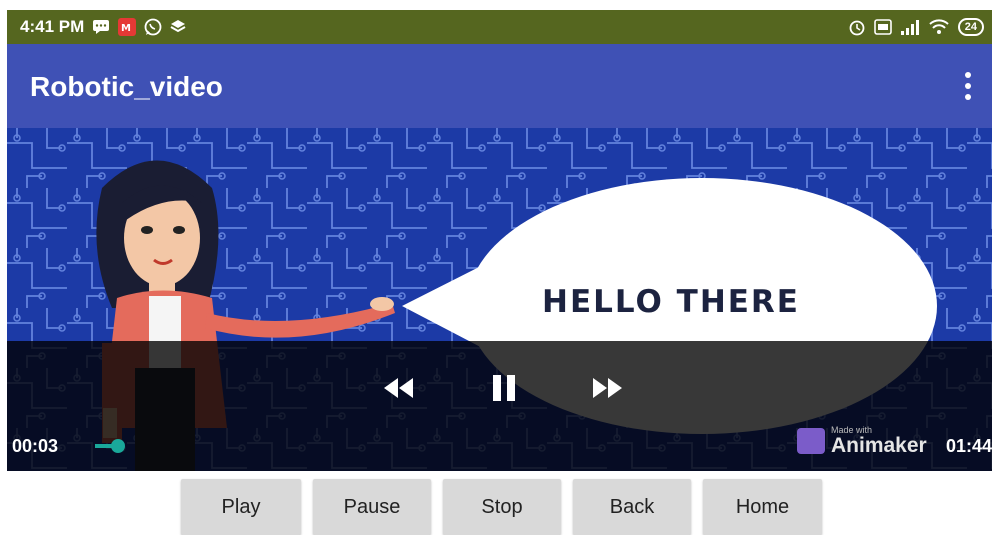 This screenshot has height=535, width=992. I want to click on mi-app-icon: M, so click(127, 27).